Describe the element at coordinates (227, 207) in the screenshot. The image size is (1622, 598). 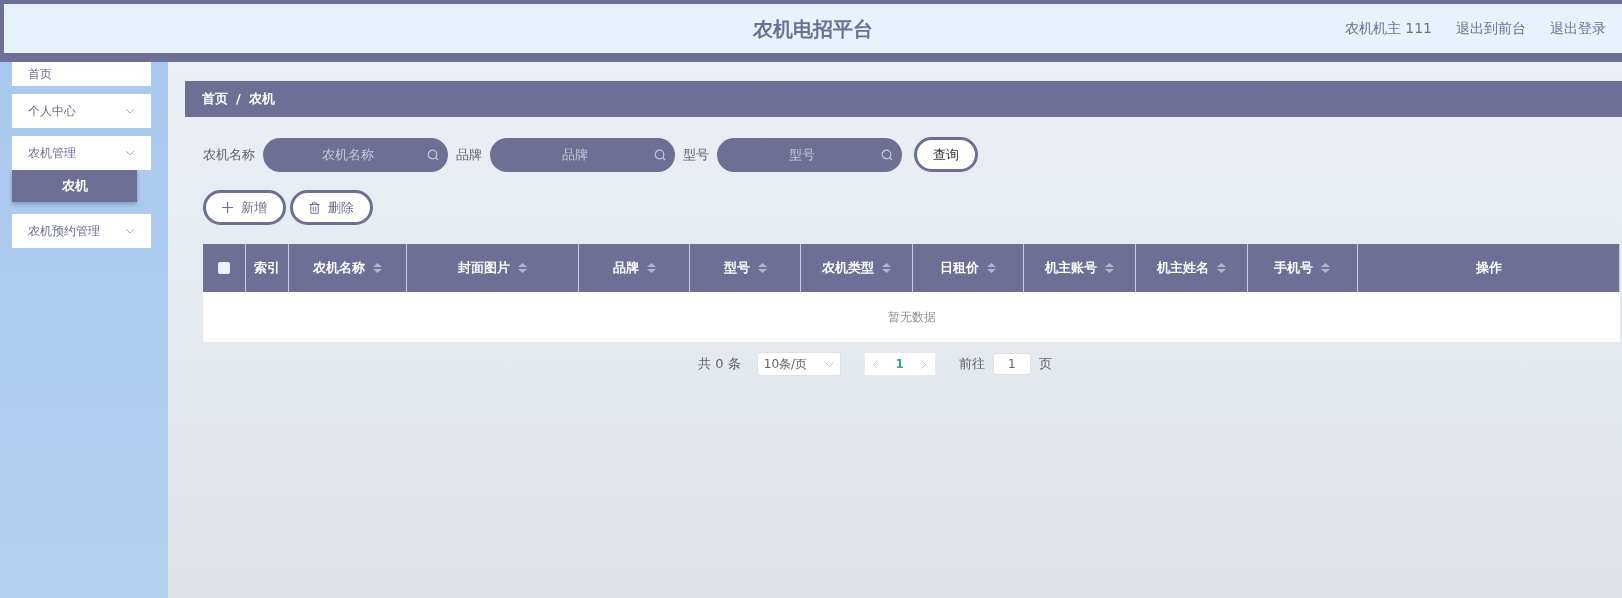
I see `plus-icon` at that location.